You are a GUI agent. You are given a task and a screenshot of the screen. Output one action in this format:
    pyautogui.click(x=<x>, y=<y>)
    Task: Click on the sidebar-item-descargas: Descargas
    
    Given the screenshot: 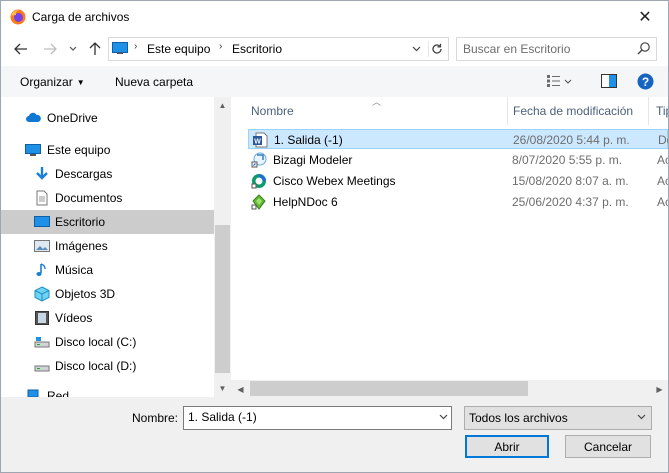 What is the action you would take?
    pyautogui.click(x=107, y=174)
    